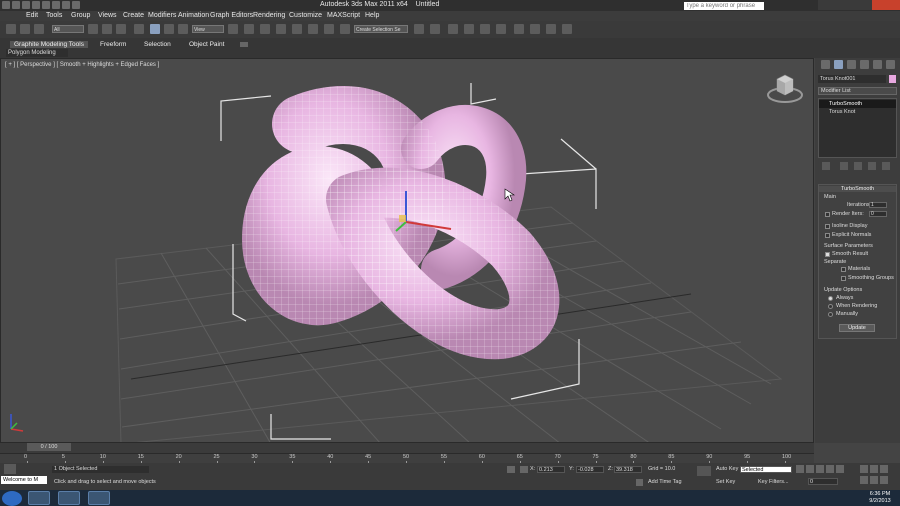 This screenshot has width=900, height=506. I want to click on snaps-toggle-icon, so click(281, 29).